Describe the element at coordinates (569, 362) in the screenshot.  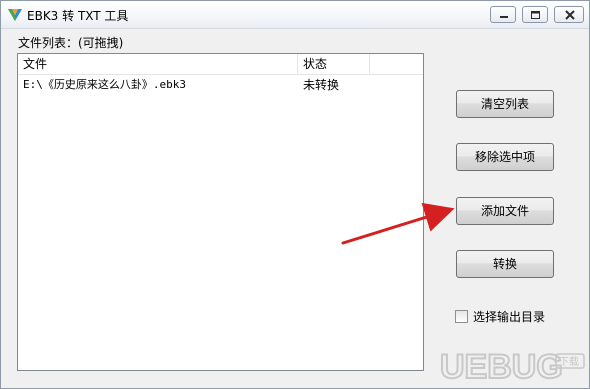
I see `watermark-sub: 下载` at that location.